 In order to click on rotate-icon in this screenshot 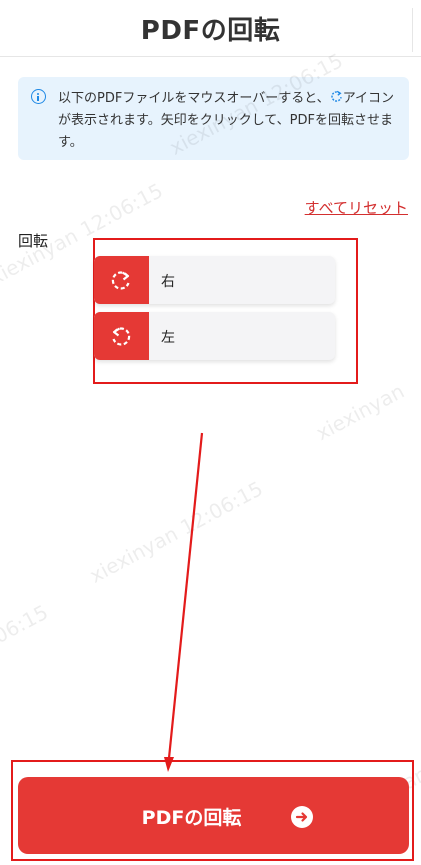, I will do `click(336, 96)`.